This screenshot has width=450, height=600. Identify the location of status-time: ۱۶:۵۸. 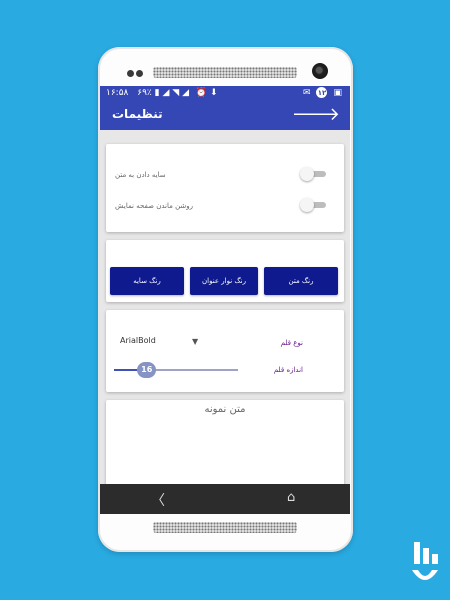
(117, 93).